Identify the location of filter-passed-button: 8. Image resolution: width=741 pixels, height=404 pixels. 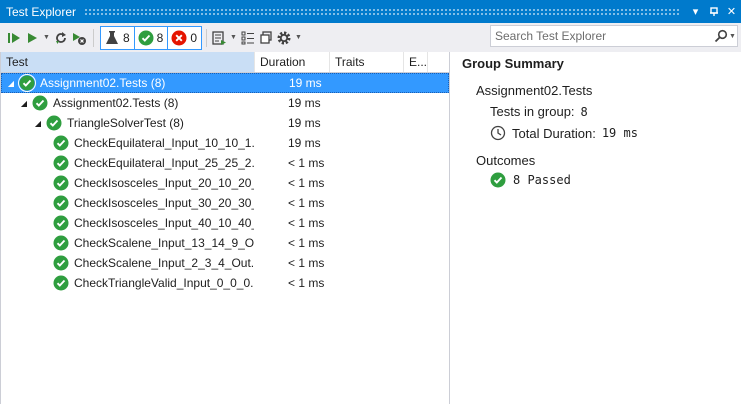
(152, 37).